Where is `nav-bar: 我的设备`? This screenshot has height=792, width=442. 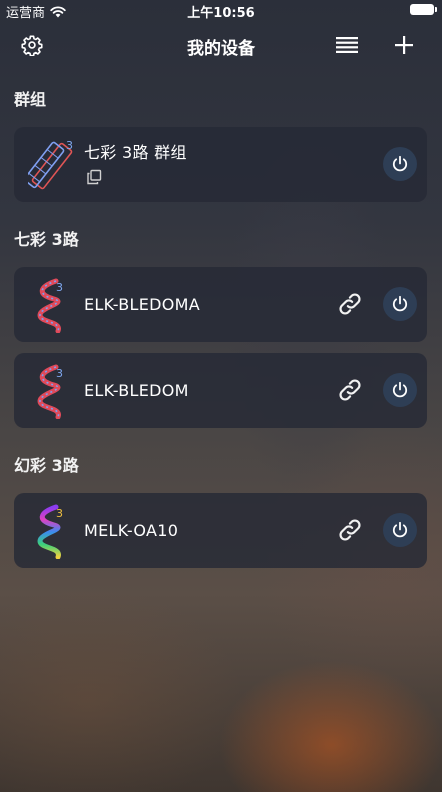 nav-bar: 我的设备 is located at coordinates (221, 44).